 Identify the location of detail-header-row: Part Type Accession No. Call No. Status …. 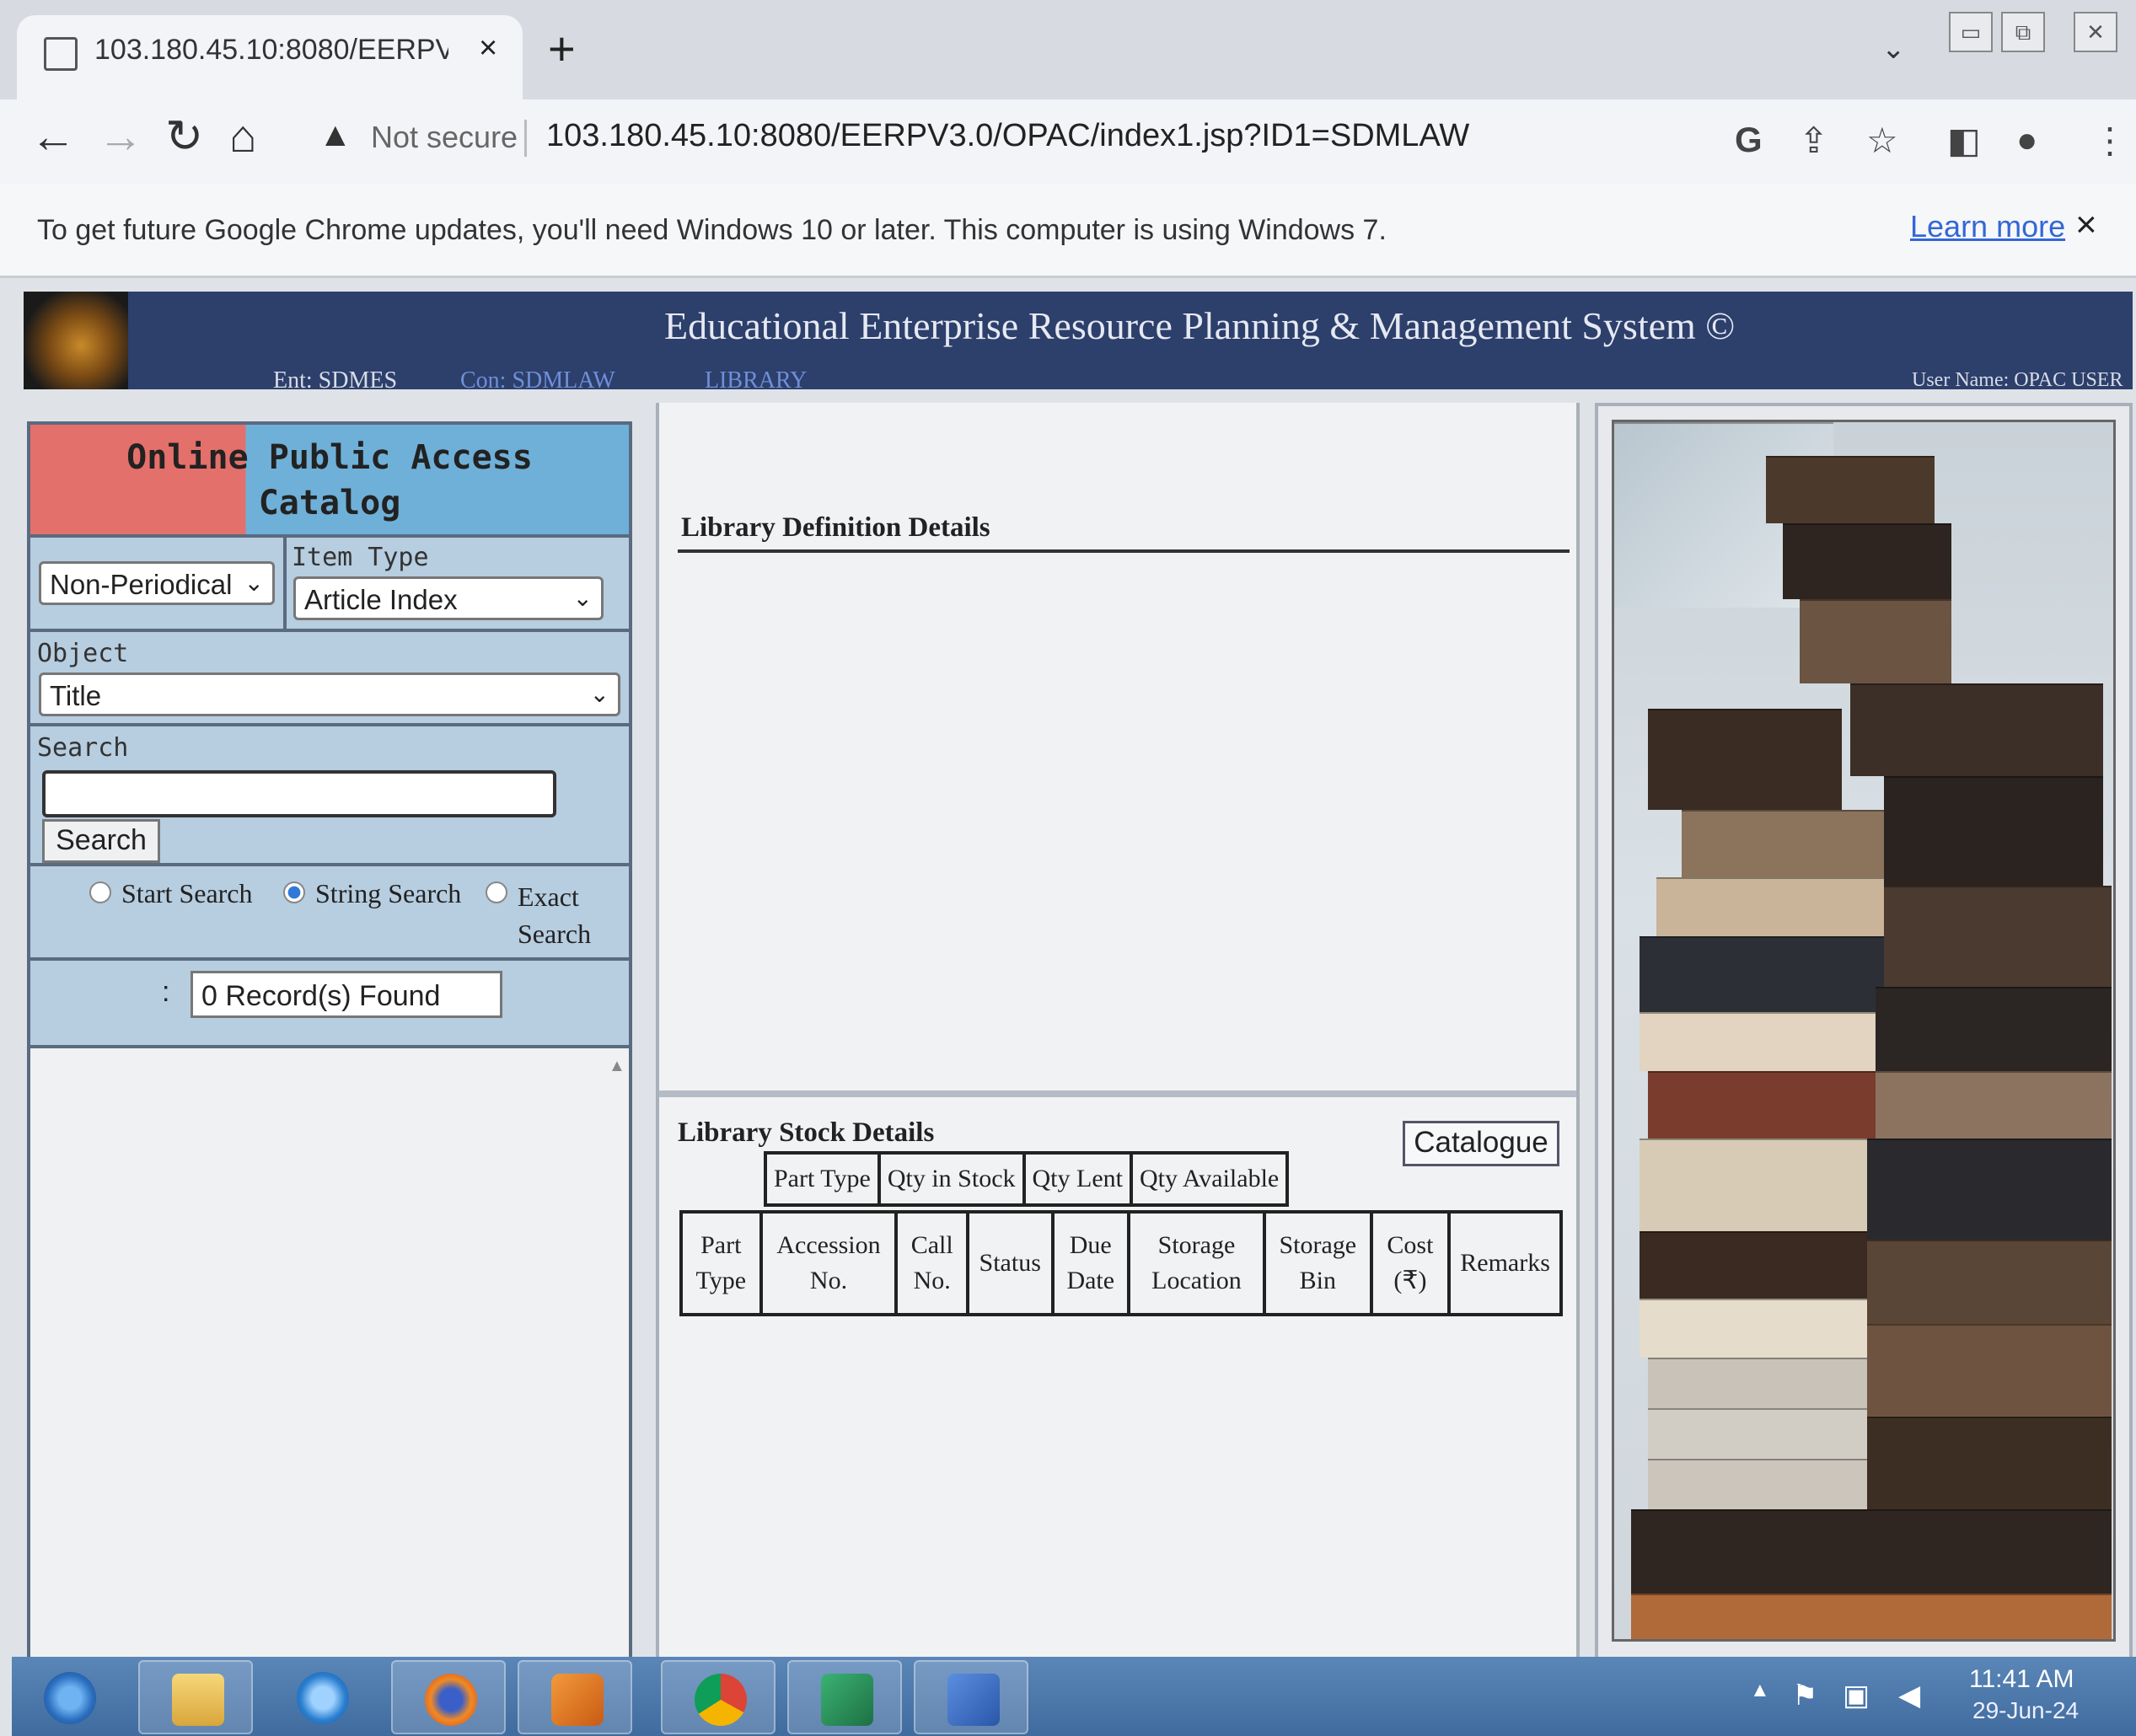
(1121, 1263).